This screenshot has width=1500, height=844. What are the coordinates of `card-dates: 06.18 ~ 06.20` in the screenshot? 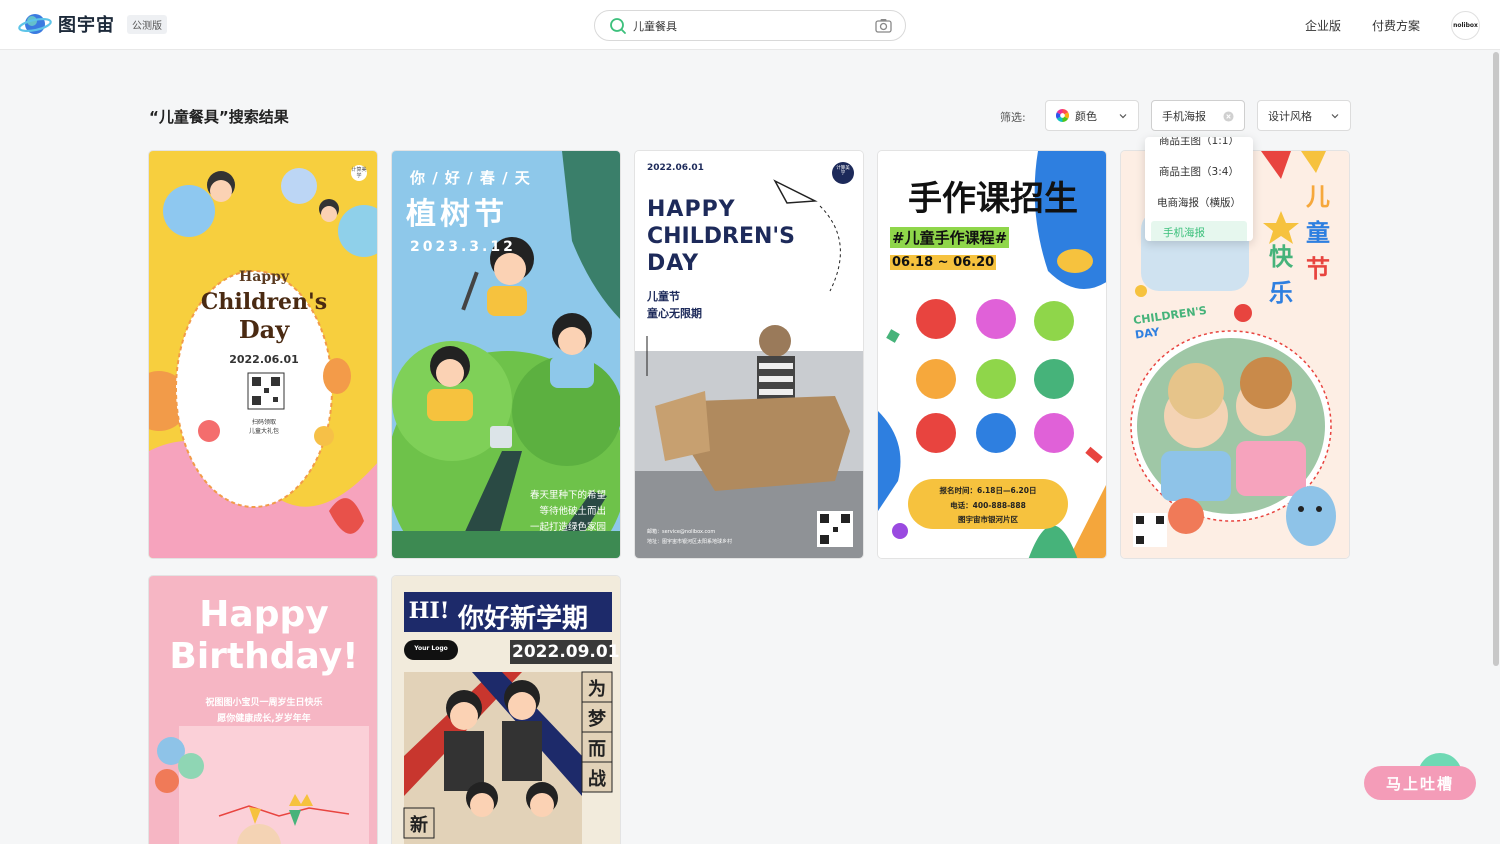 It's located at (943, 262).